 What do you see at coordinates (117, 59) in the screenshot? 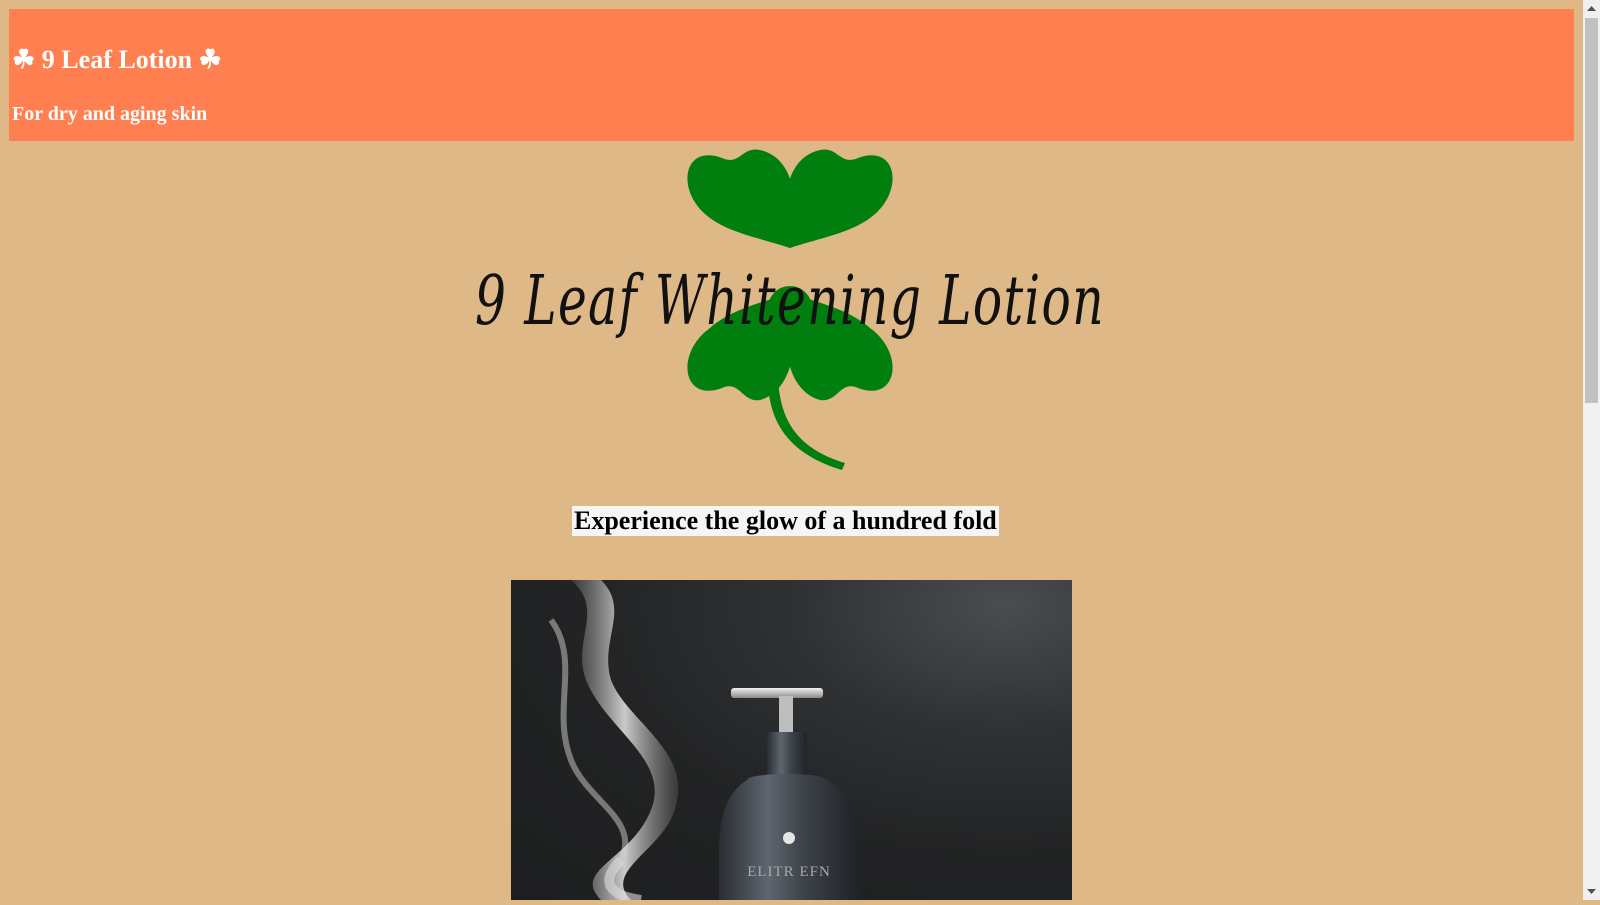
I see `site-title: ☘ 9 Leaf Lotion ☘` at bounding box center [117, 59].